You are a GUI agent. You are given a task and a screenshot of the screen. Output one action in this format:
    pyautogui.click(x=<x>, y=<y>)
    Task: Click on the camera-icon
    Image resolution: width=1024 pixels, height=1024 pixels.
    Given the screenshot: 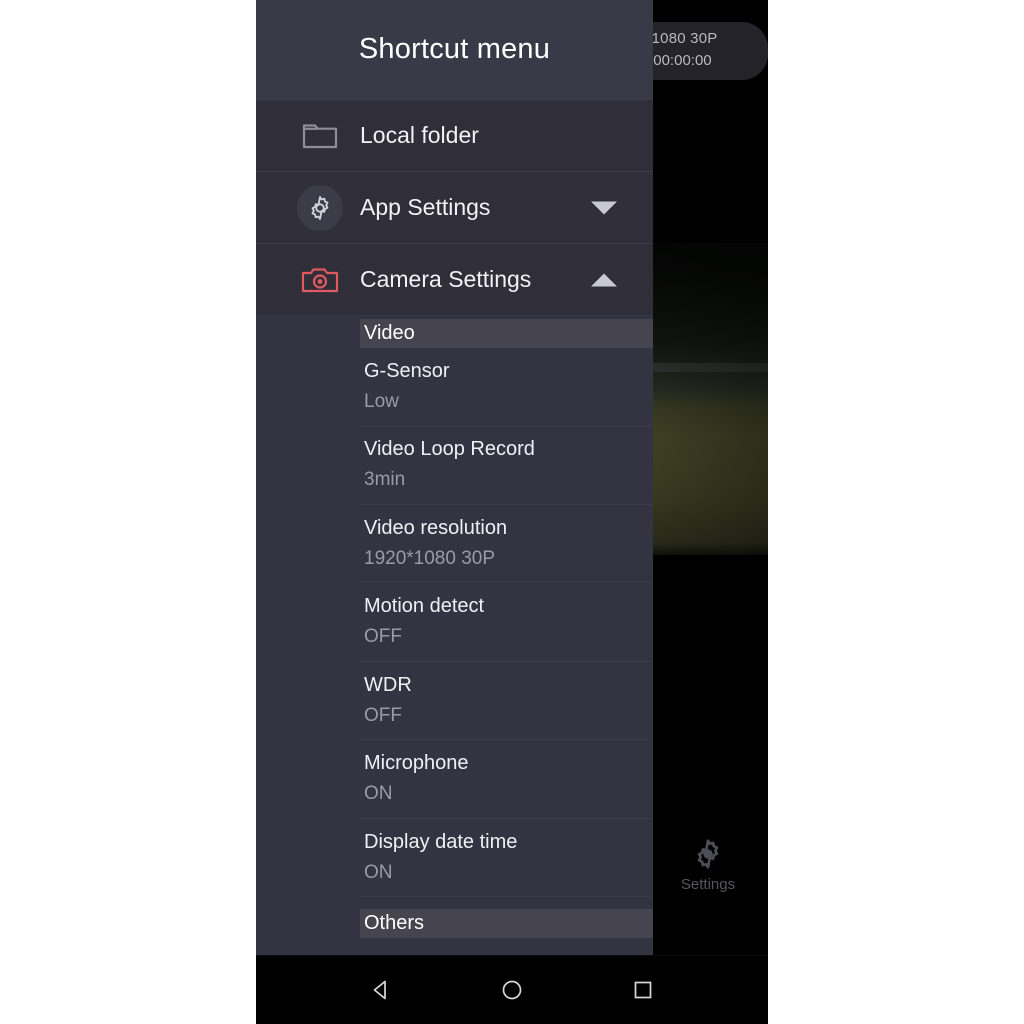 What is the action you would take?
    pyautogui.click(x=320, y=280)
    